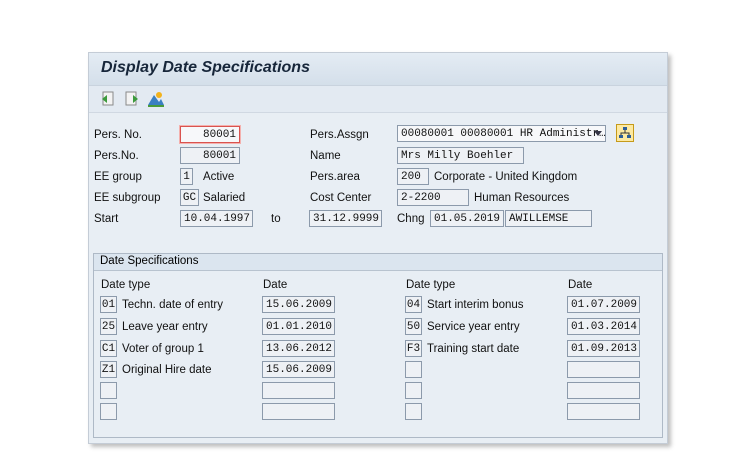  What do you see at coordinates (473, 349) in the screenshot?
I see `date-type-text: Training start date` at bounding box center [473, 349].